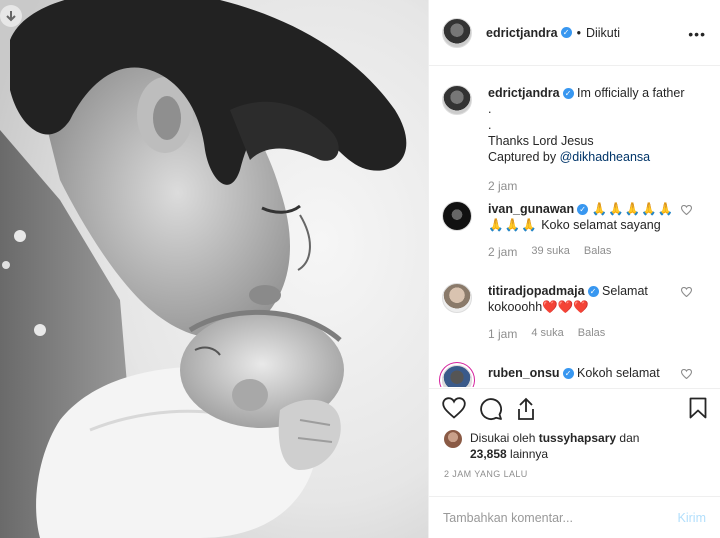  Describe the element at coordinates (504, 438) in the screenshot. I see `likes-prefix: Disukai oleh` at that location.